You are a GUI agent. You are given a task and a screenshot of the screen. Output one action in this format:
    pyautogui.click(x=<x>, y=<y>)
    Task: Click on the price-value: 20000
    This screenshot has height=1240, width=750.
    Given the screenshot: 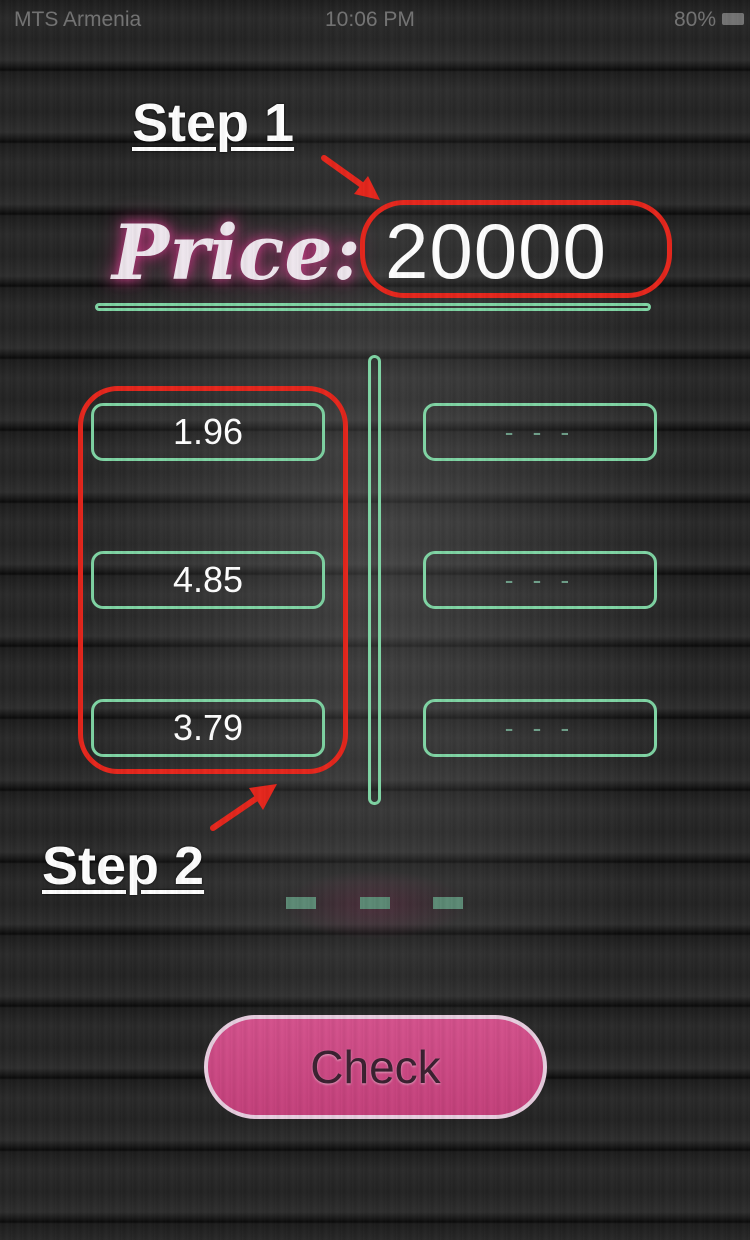 What is the action you would take?
    pyautogui.click(x=496, y=251)
    